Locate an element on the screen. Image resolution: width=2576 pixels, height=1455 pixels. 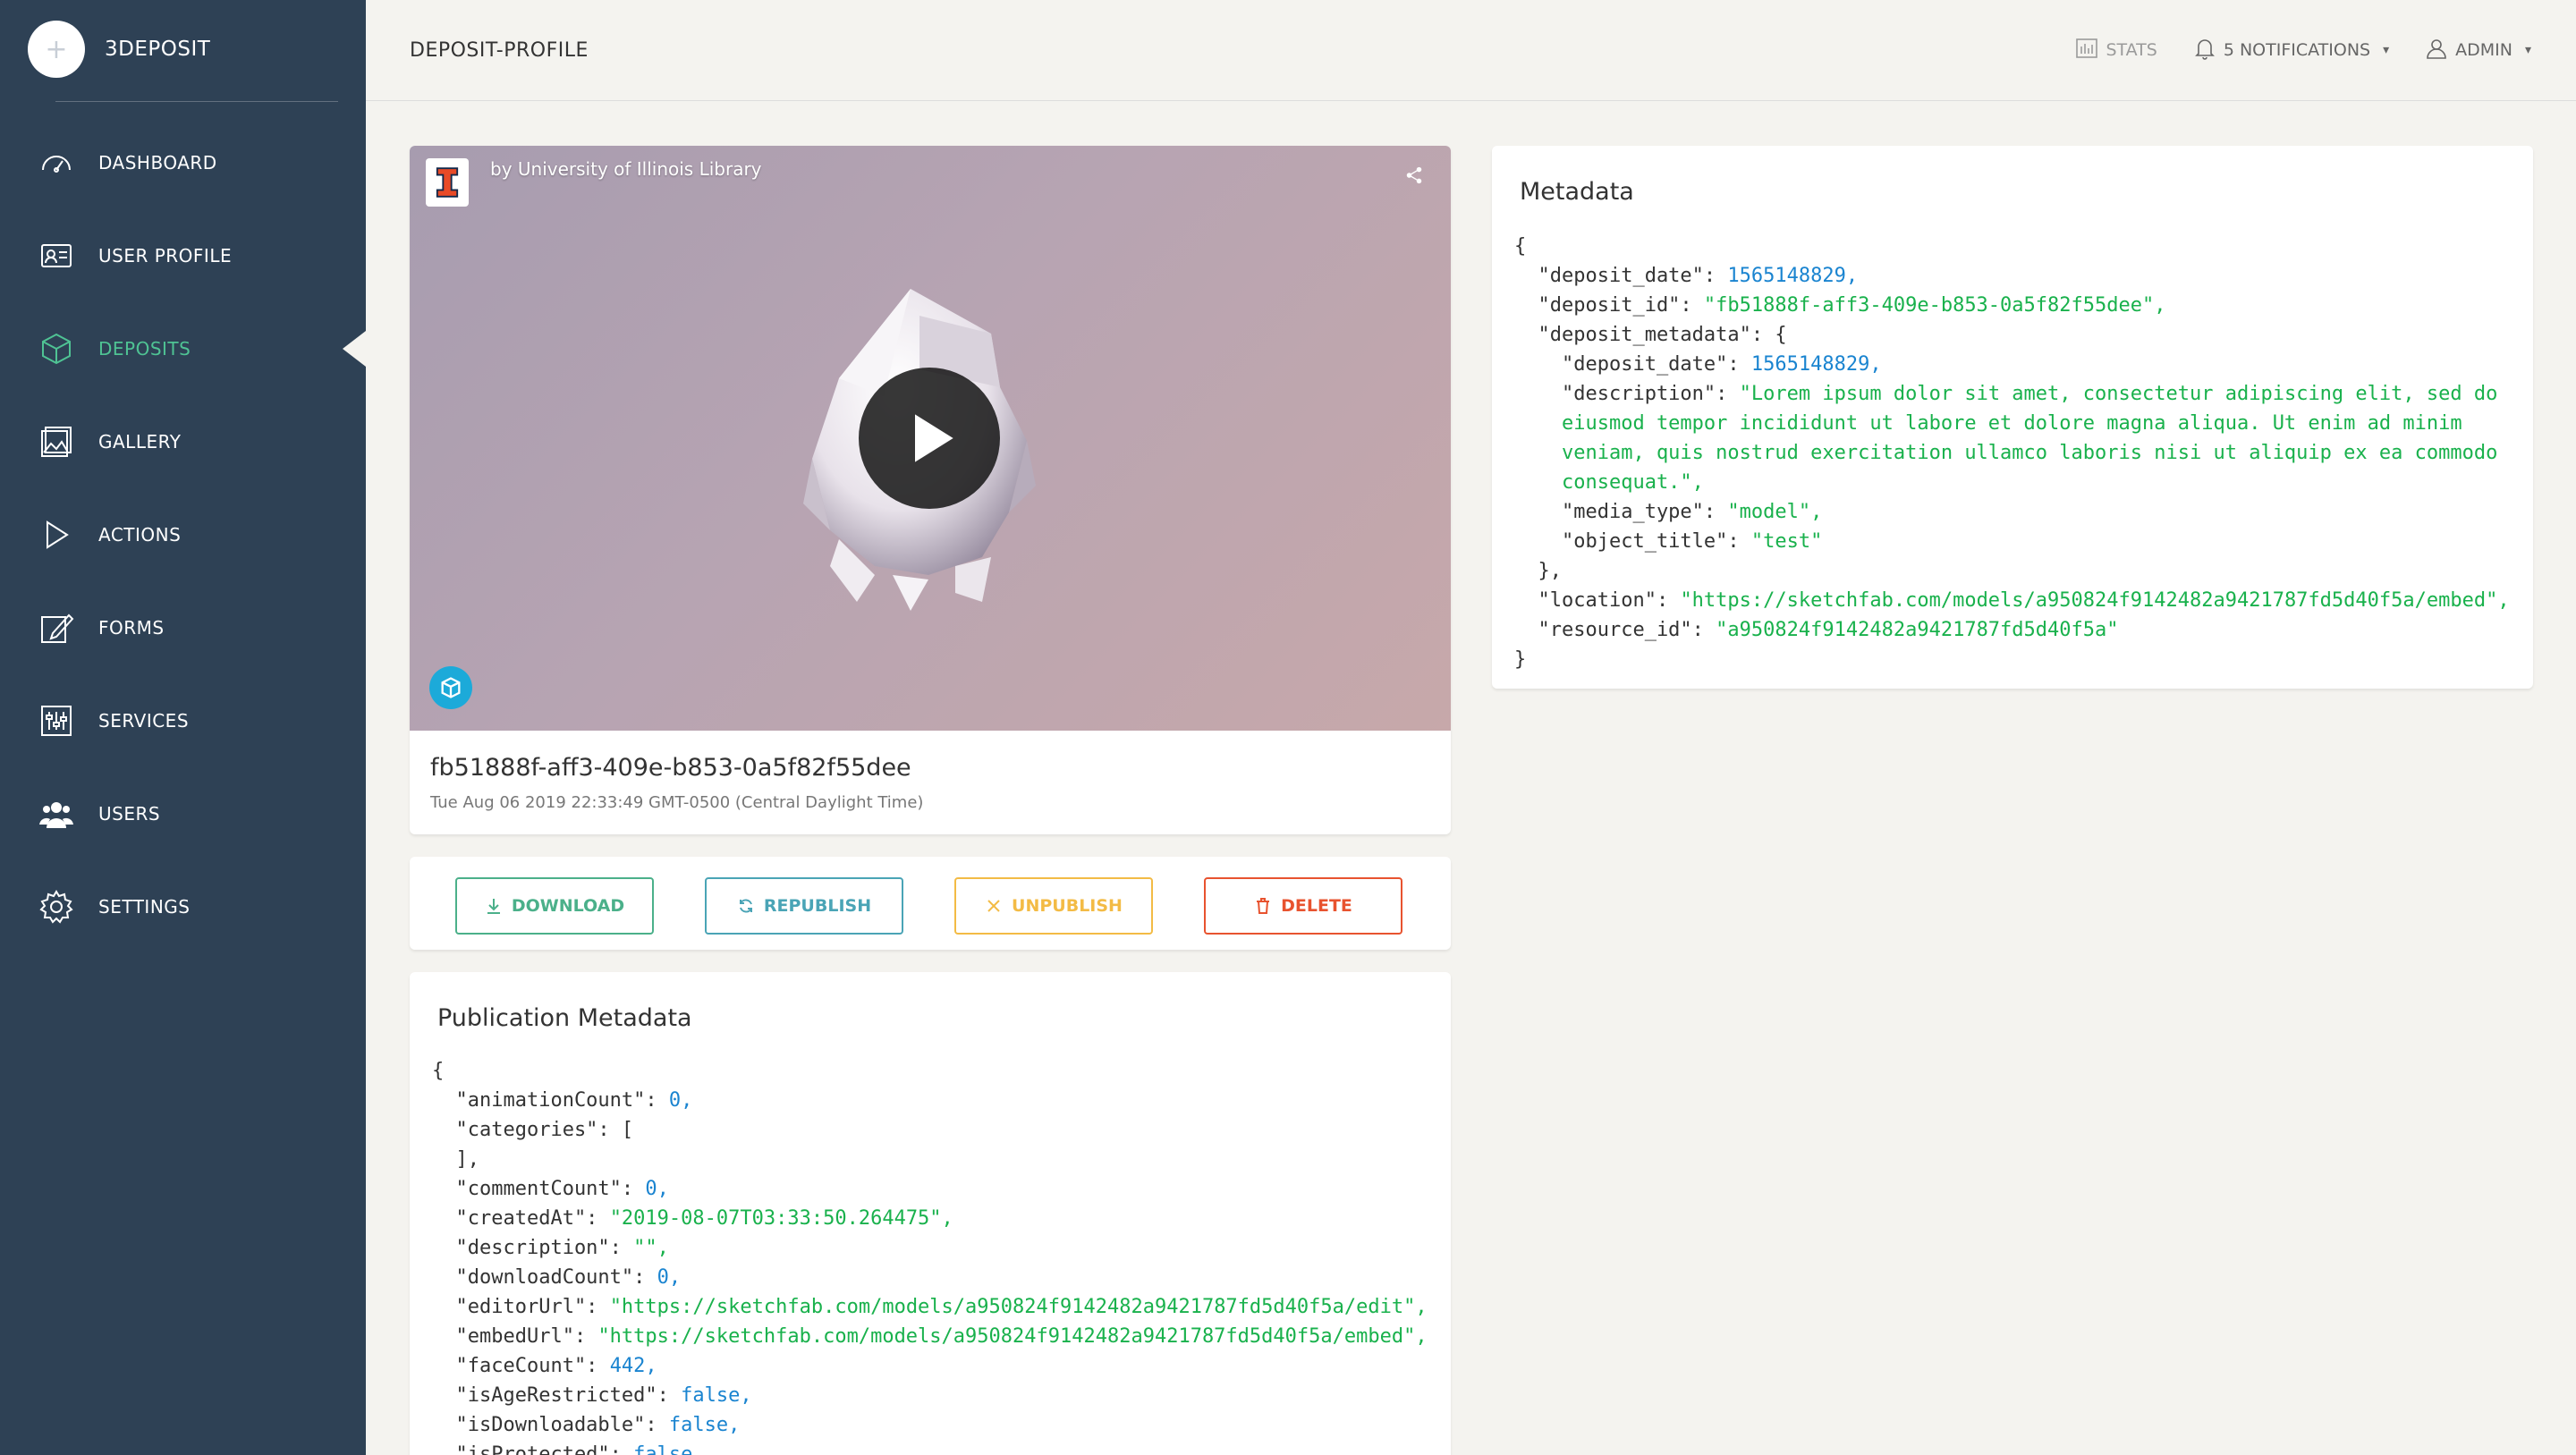
sidebar-item-settings: SETTINGS is located at coordinates (183, 906).